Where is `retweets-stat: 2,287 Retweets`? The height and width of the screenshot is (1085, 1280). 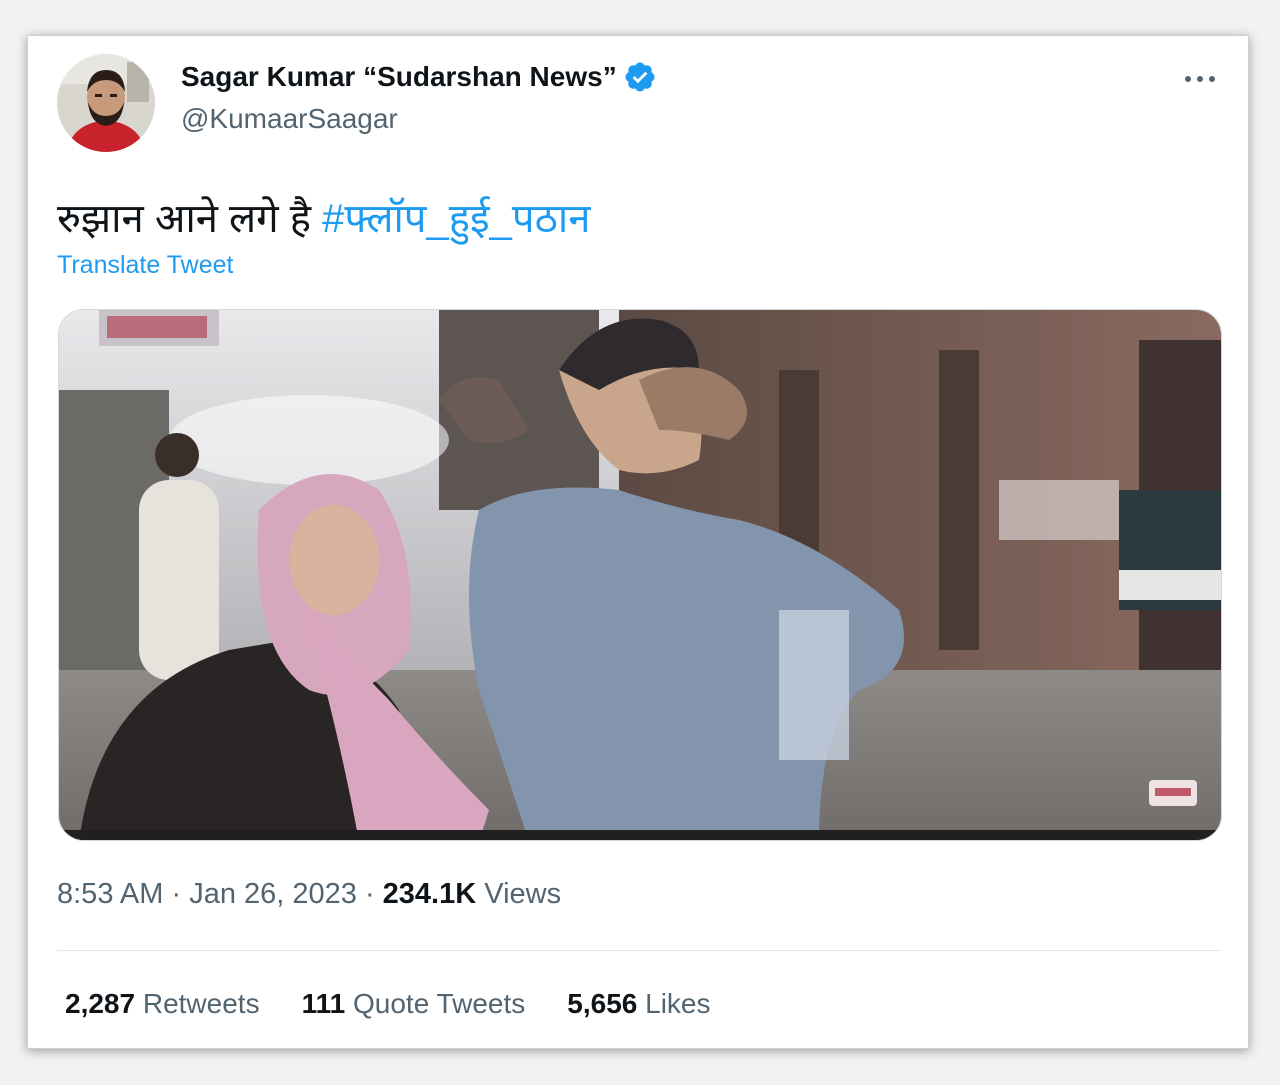 retweets-stat: 2,287 Retweets is located at coordinates (162, 1004).